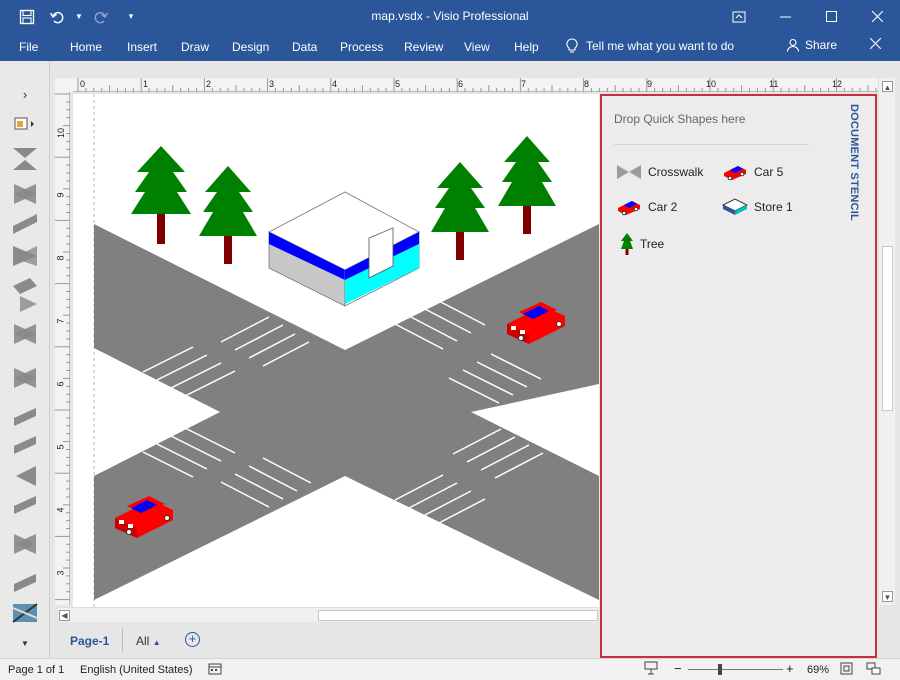 The height and width of the screenshot is (680, 900). I want to click on horizontal-scroll-thumb, so click(458, 615).